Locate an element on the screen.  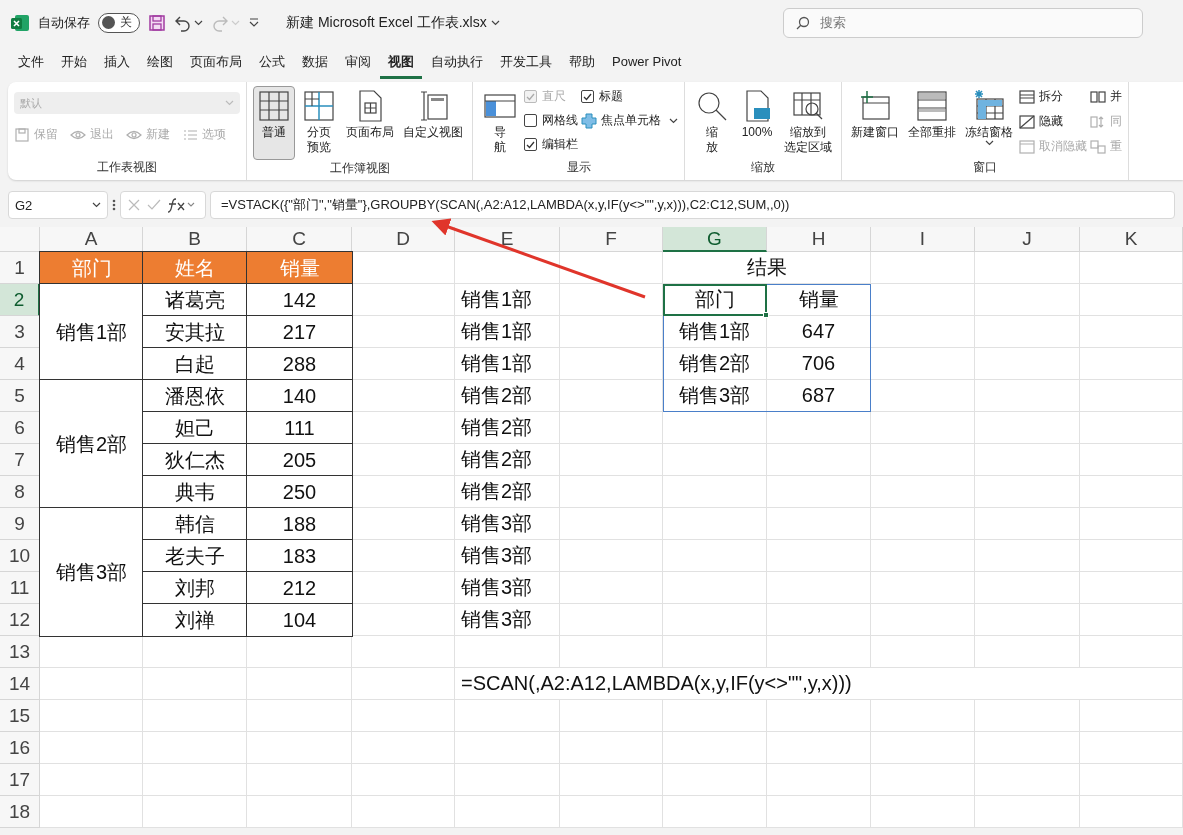
row-header: 10 is located at coordinates (20, 556).